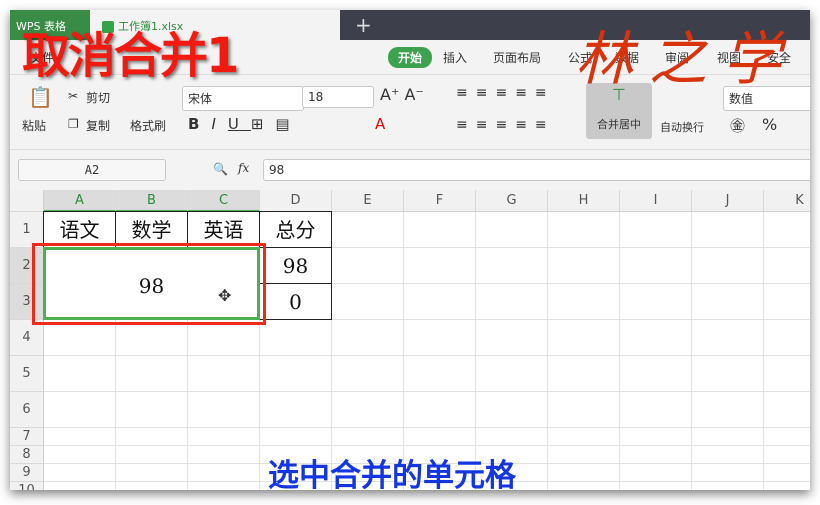 This screenshot has width=820, height=505. What do you see at coordinates (769, 124) in the screenshot?
I see `percent-button: %` at bounding box center [769, 124].